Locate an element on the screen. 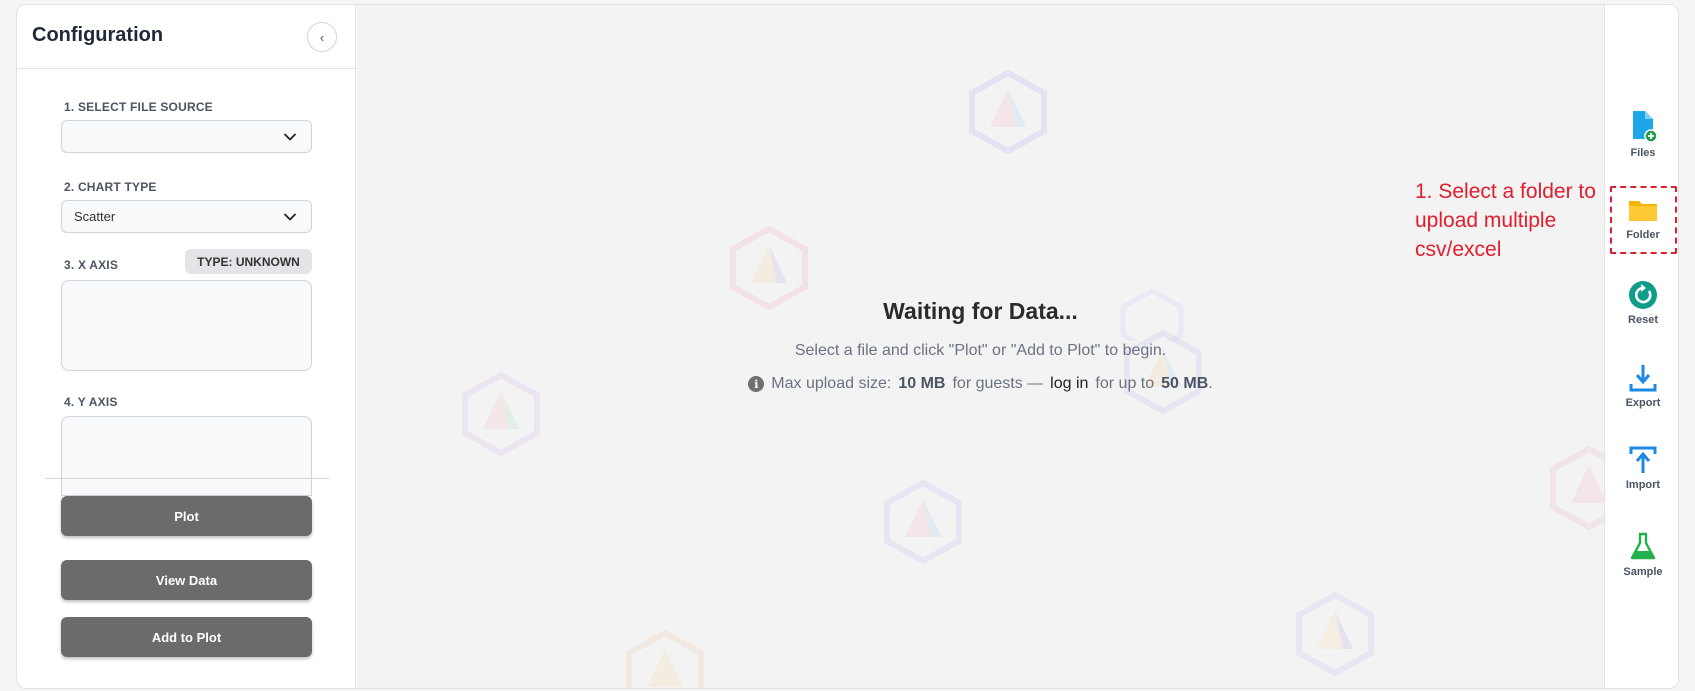  rail-export-button: Export is located at coordinates (1641, 395).